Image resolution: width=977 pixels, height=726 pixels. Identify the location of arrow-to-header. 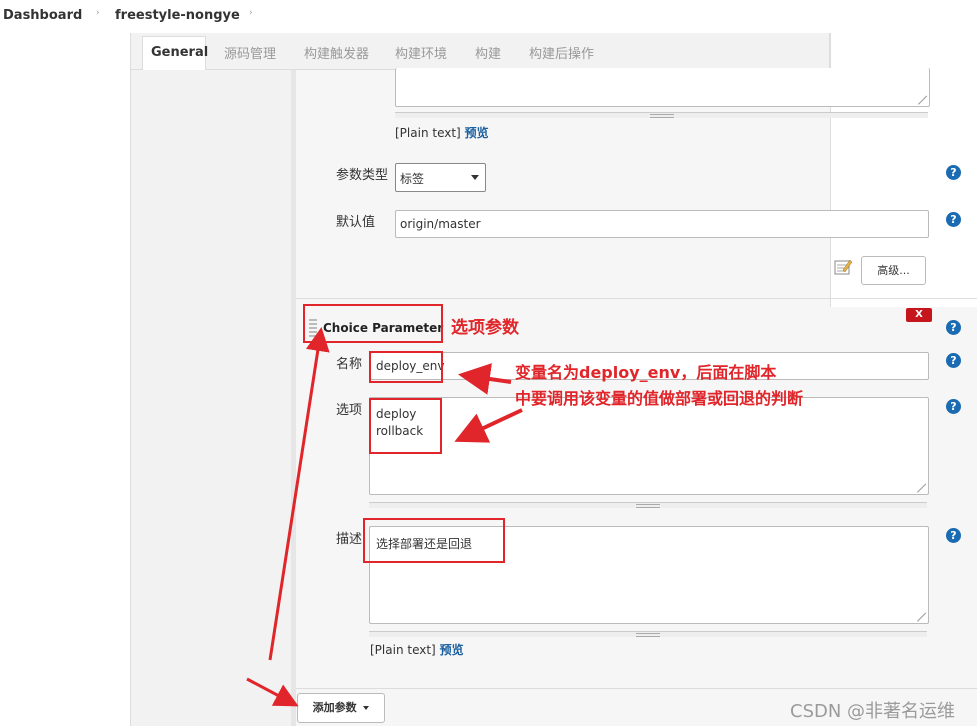
(299, 494).